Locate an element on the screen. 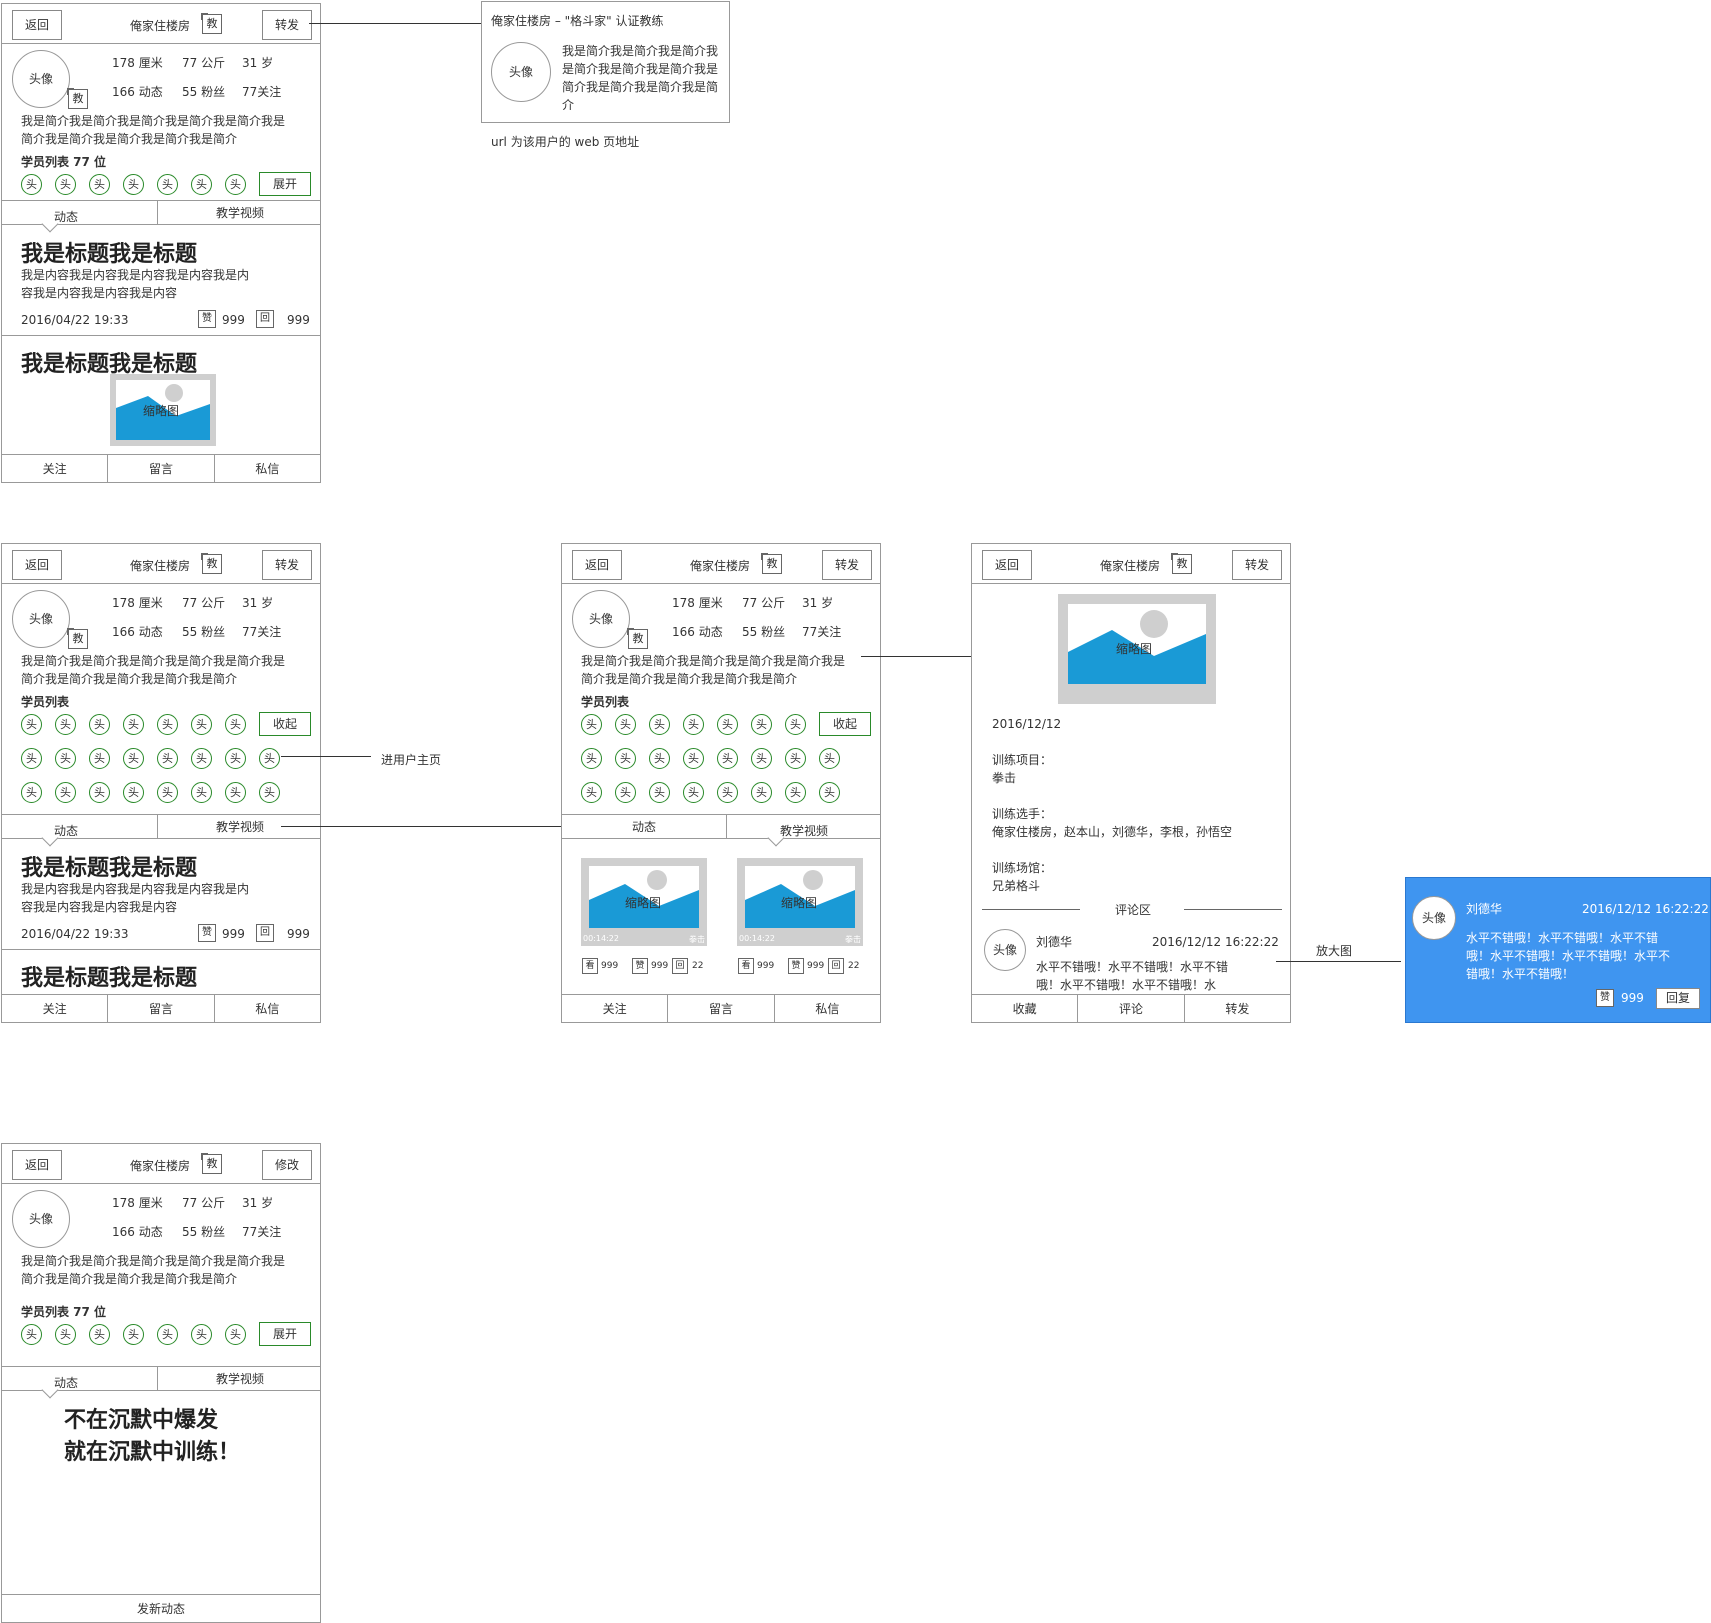 This screenshot has width=1711, height=1623. thumbnail-image: 缩略图 is located at coordinates (163, 410).